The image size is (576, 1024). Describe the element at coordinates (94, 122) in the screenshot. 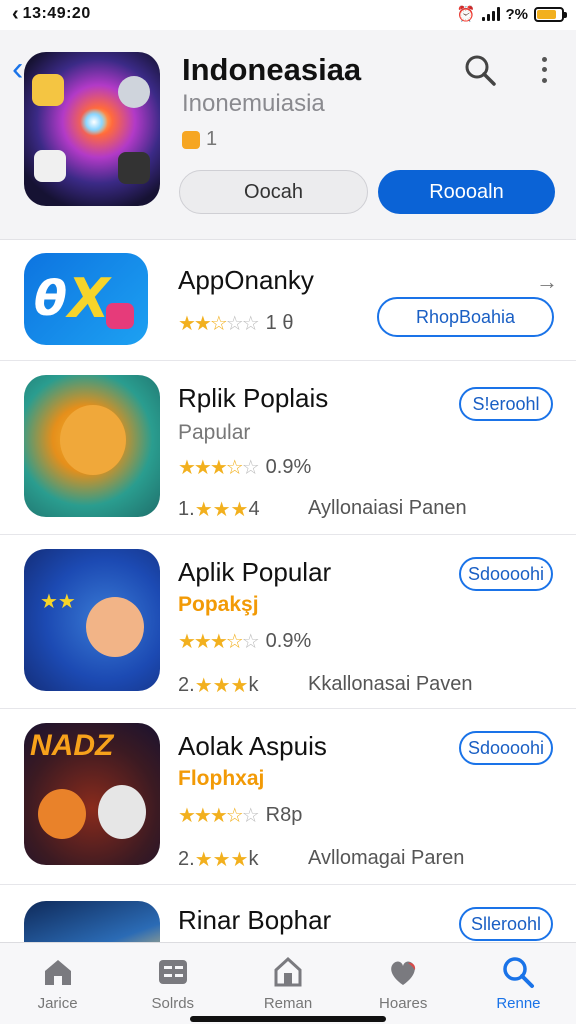

I see `rocket-icon` at that location.